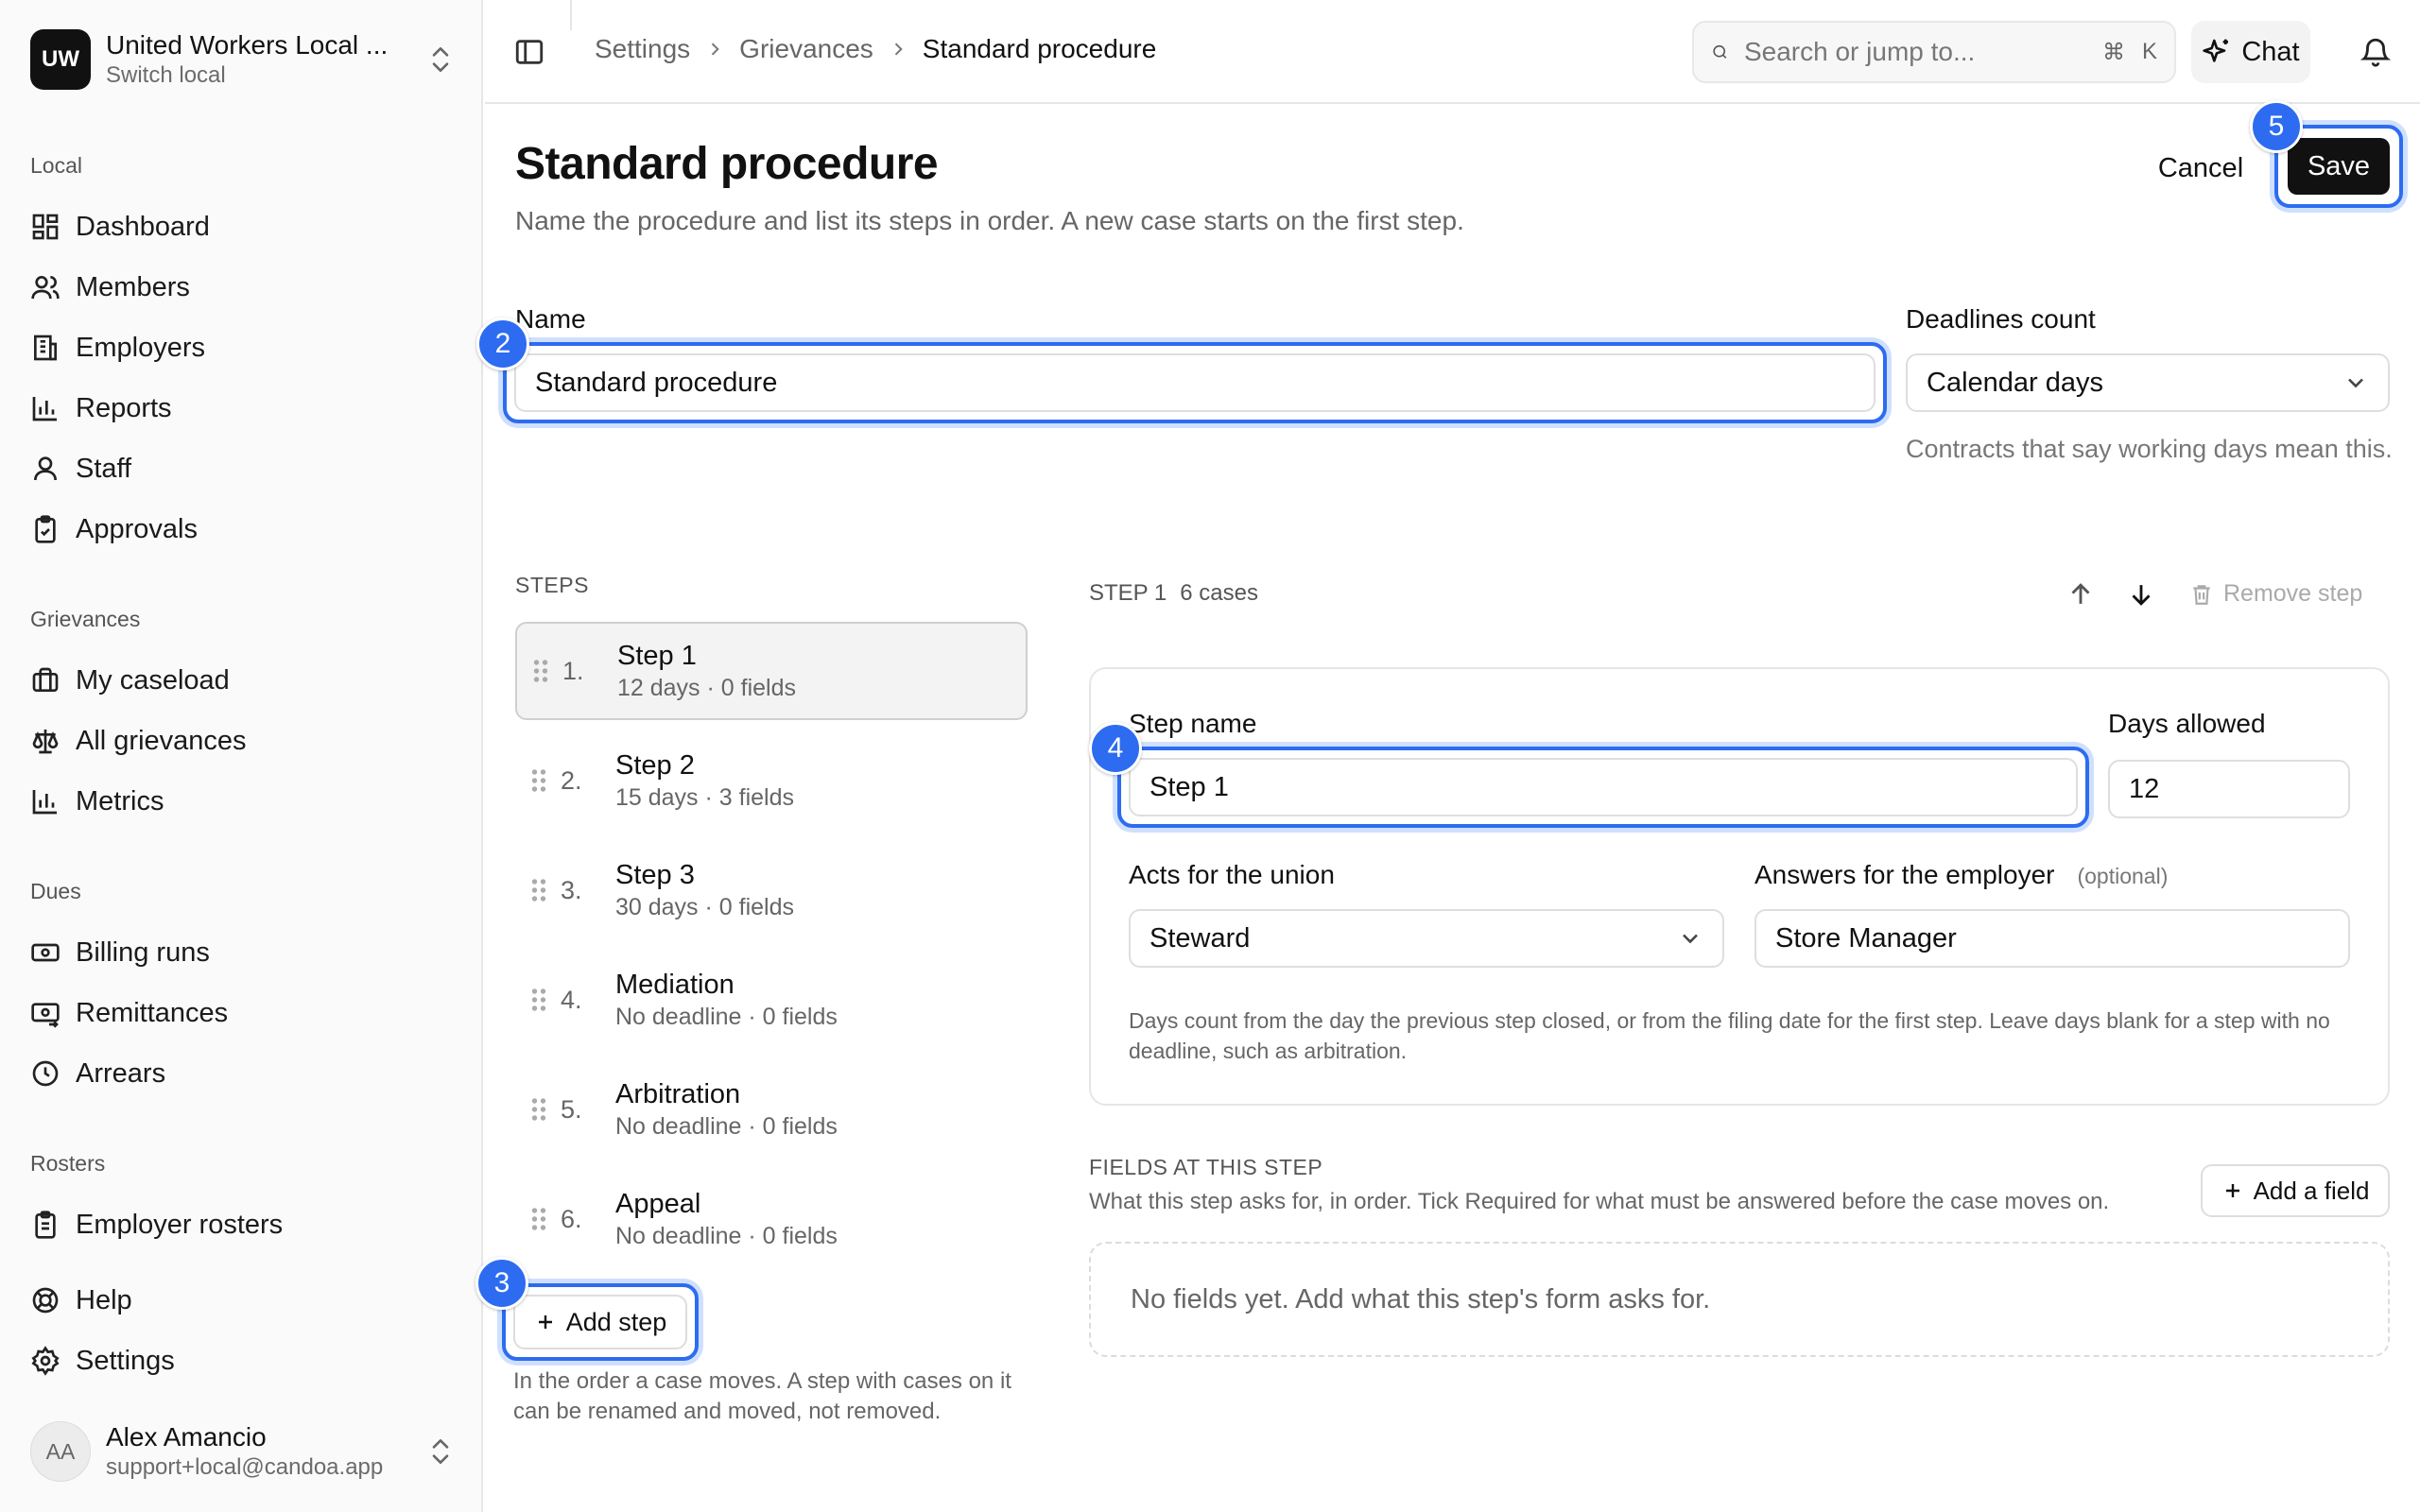  I want to click on plus-icon, so click(545, 1322).